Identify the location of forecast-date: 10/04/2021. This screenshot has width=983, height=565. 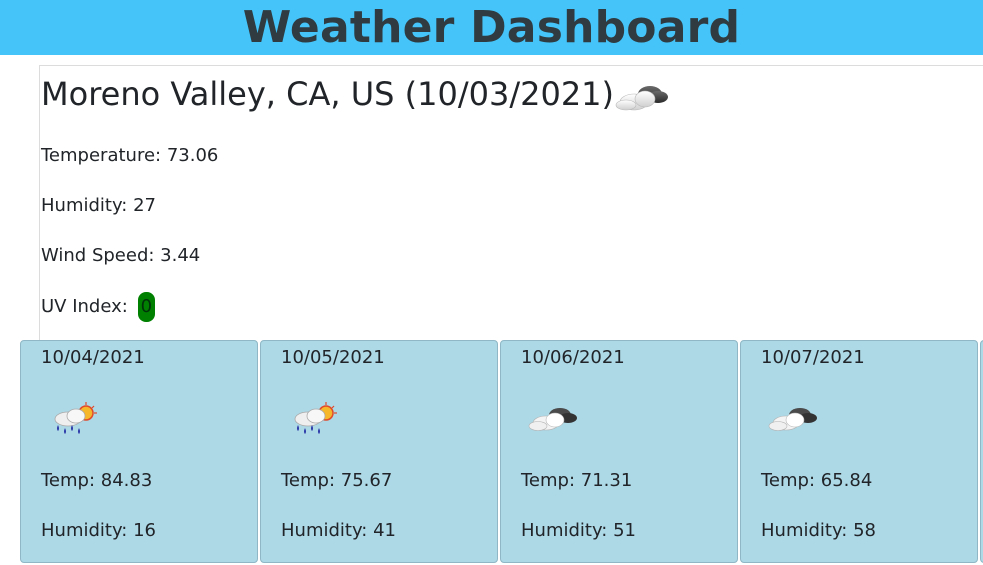
(93, 357).